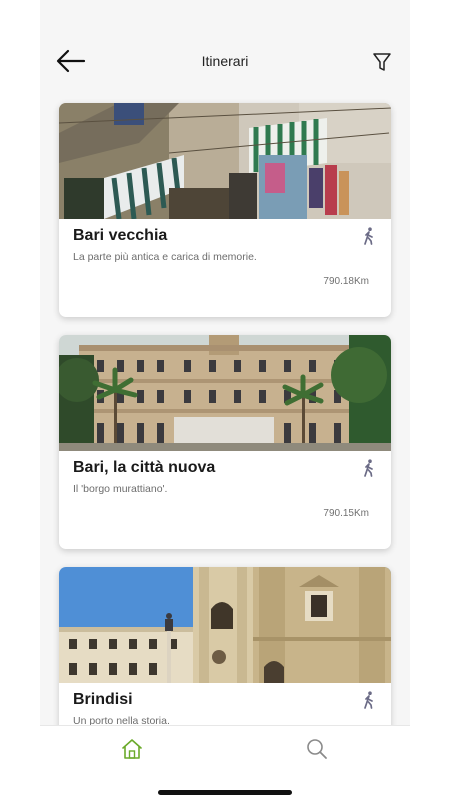 The width and height of the screenshot is (450, 800). What do you see at coordinates (346, 281) in the screenshot?
I see `itinerary-distance: 790.18Km` at bounding box center [346, 281].